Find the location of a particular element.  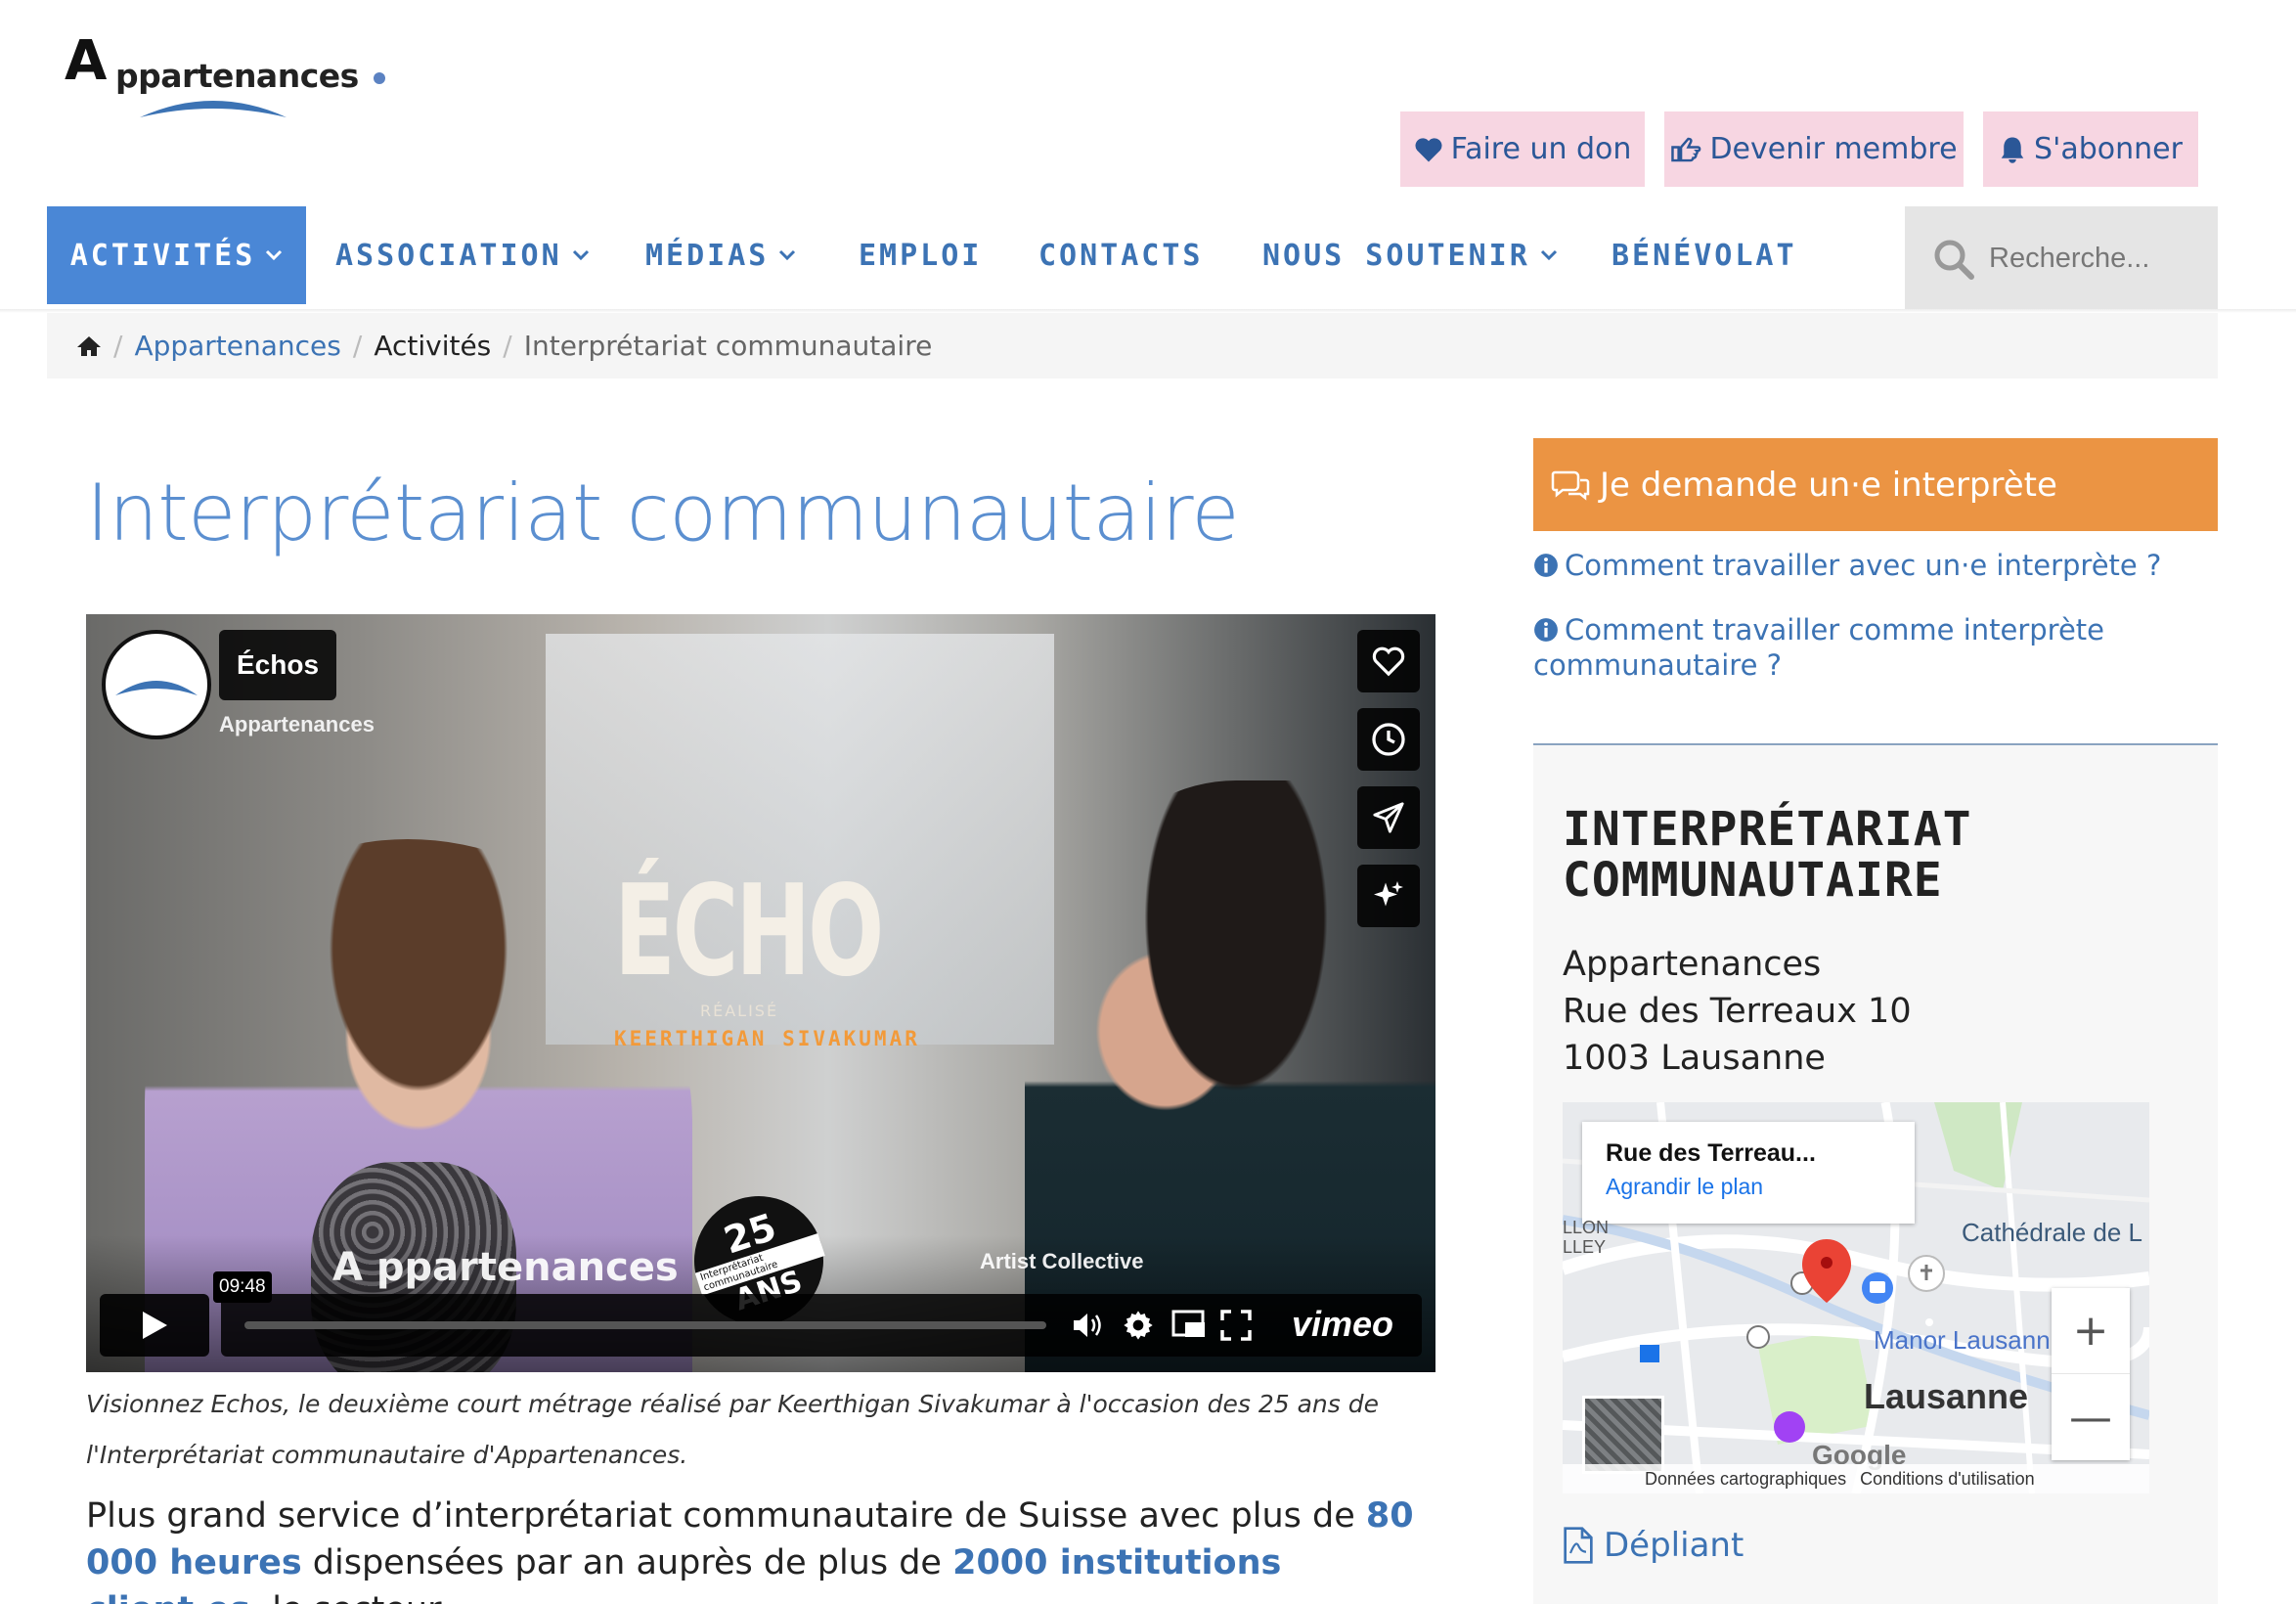

become-member-button: Devenir membre is located at coordinates (1814, 149).